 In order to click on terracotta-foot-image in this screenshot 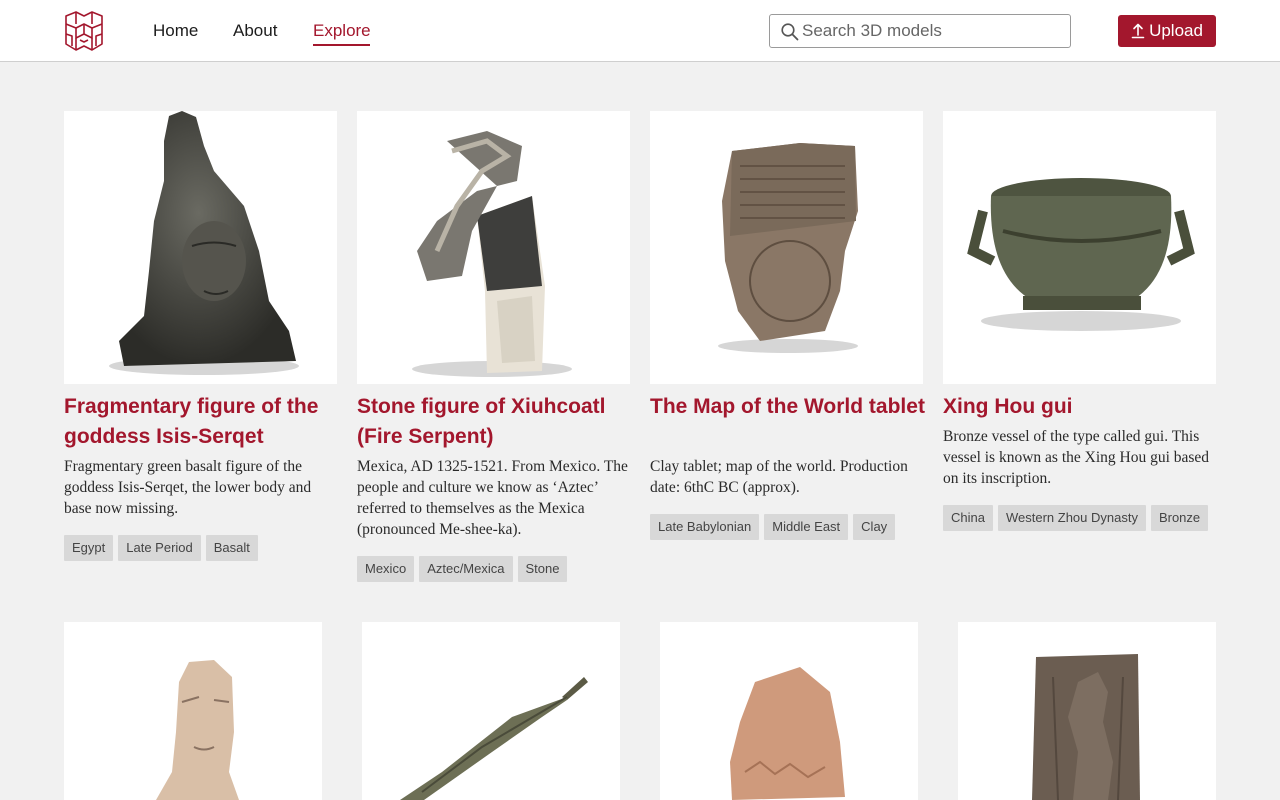, I will do `click(787, 733)`.